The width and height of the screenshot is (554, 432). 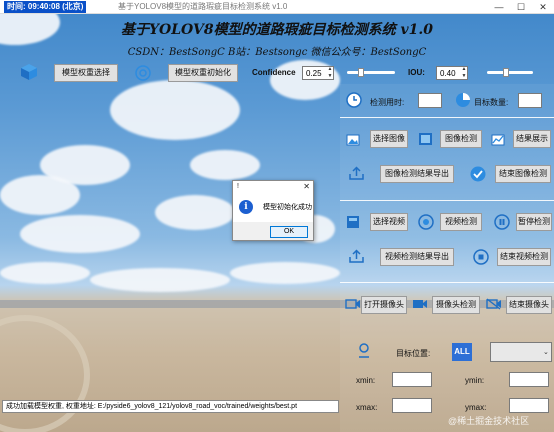 What do you see at coordinates (353, 304) in the screenshot?
I see `camera-icon` at bounding box center [353, 304].